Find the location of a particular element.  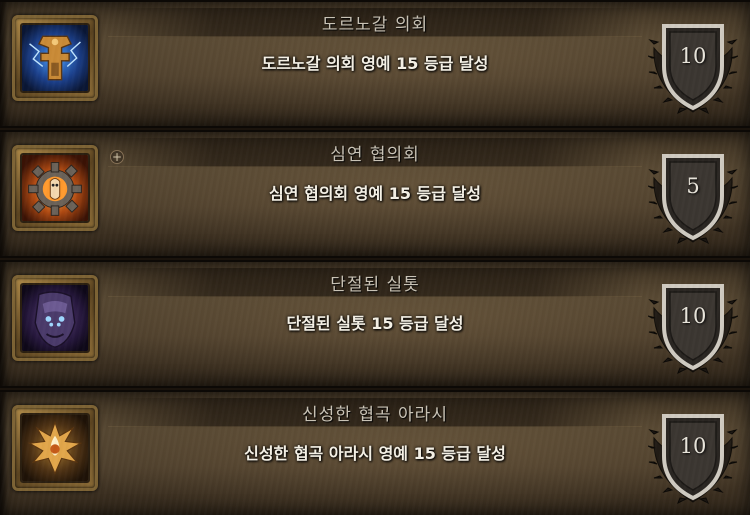

achievement-description: 신성한 협곡 아라시 영예 15 등급 달성 is located at coordinates (375, 453).